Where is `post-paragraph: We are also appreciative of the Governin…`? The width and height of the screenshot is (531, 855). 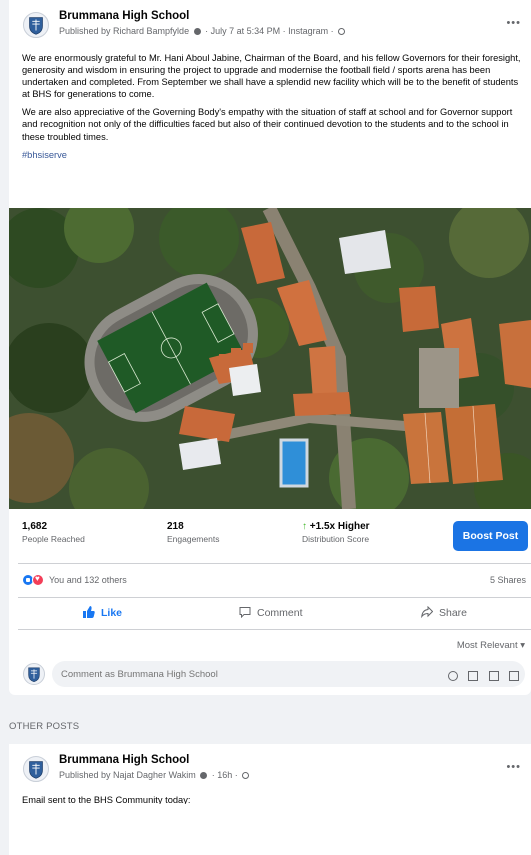 post-paragraph: We are also appreciative of the Governin… is located at coordinates (267, 124).